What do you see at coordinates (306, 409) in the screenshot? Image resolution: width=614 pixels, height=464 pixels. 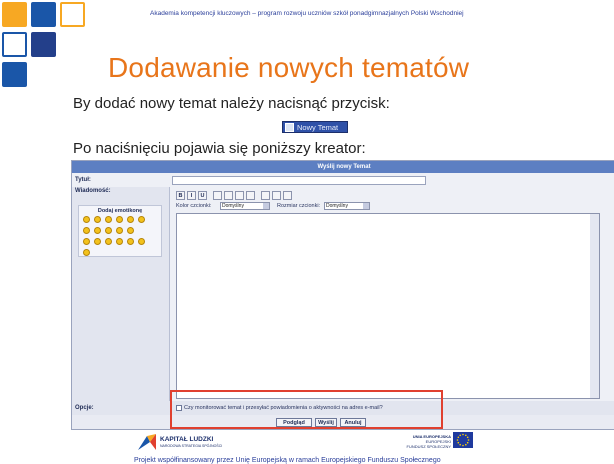 I see `highlight-box` at bounding box center [306, 409].